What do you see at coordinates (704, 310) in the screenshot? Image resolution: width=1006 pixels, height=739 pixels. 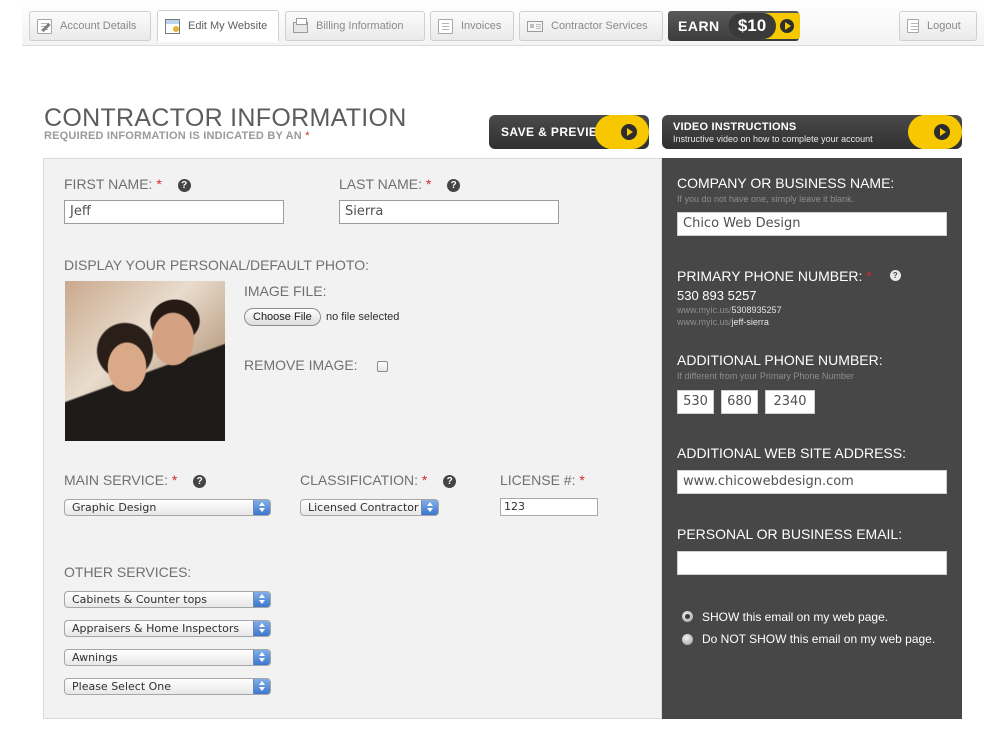 I see `url-prefix: www.myic.us/` at bounding box center [704, 310].